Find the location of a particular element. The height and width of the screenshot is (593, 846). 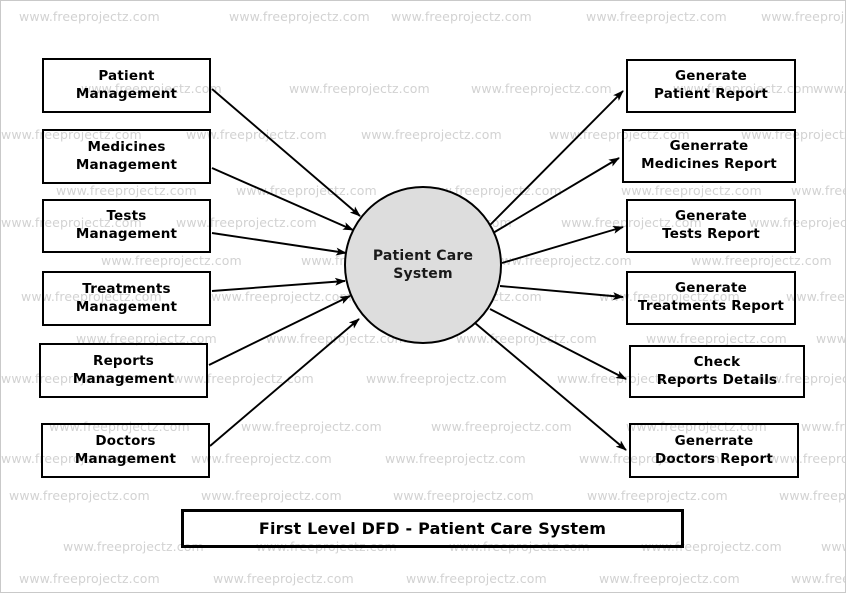

output-generate-tests-report: Generate Tests Report is located at coordinates (711, 226).